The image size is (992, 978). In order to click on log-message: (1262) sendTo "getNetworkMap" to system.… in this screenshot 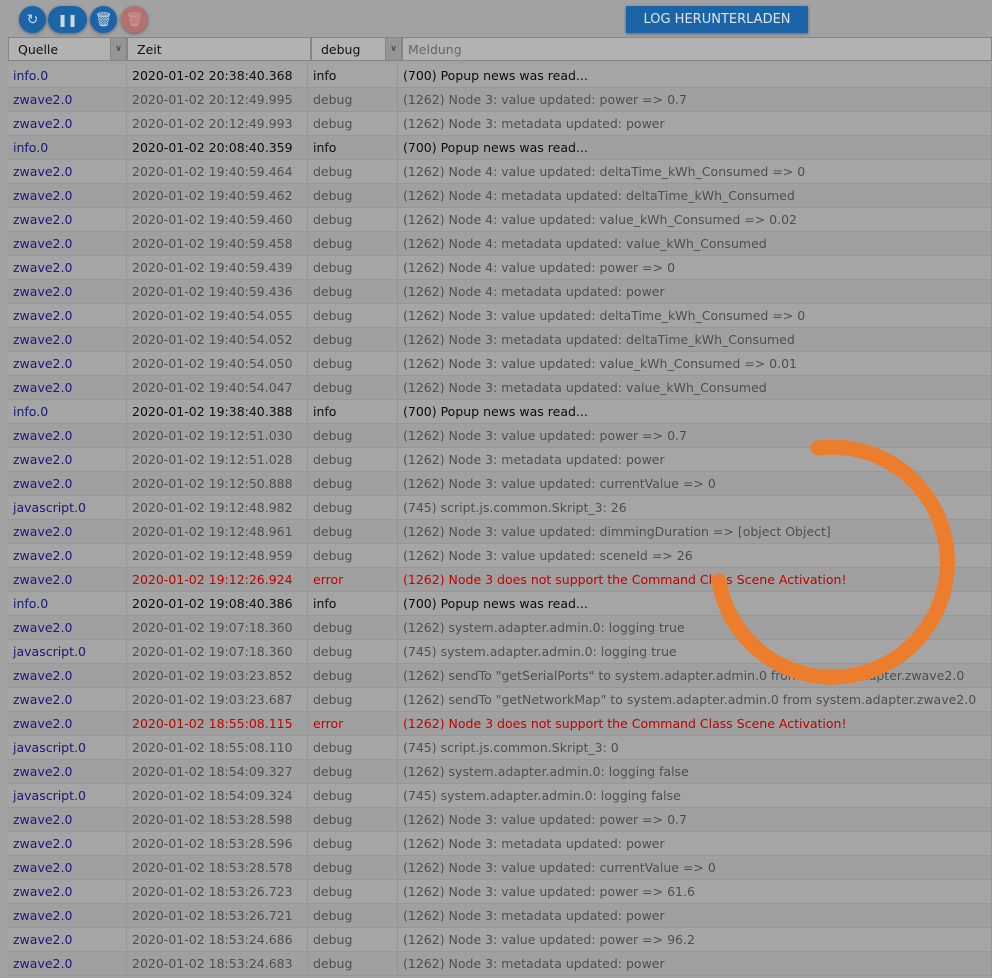, I will do `click(695, 699)`.